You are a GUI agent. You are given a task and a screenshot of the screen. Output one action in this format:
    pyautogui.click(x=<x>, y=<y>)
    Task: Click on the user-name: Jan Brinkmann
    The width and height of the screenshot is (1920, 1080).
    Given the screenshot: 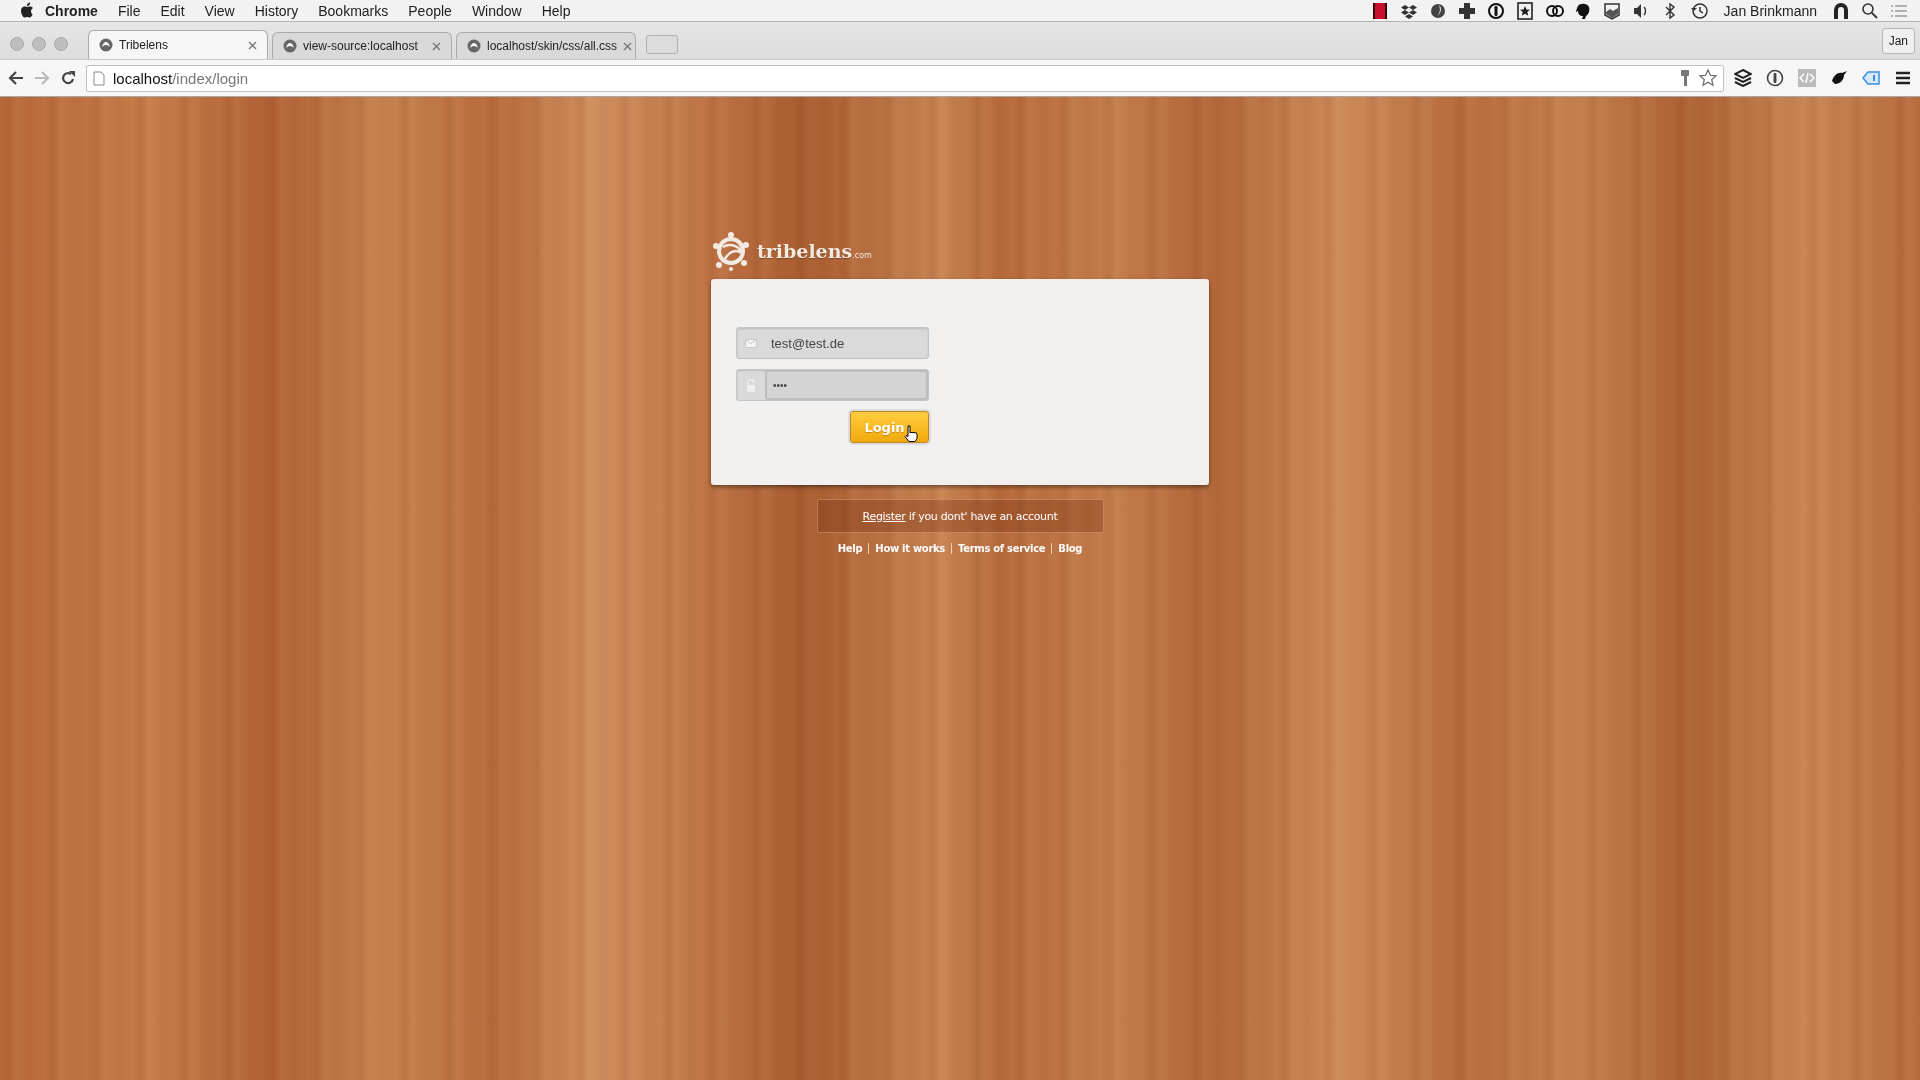 What is the action you would take?
    pyautogui.click(x=1770, y=10)
    